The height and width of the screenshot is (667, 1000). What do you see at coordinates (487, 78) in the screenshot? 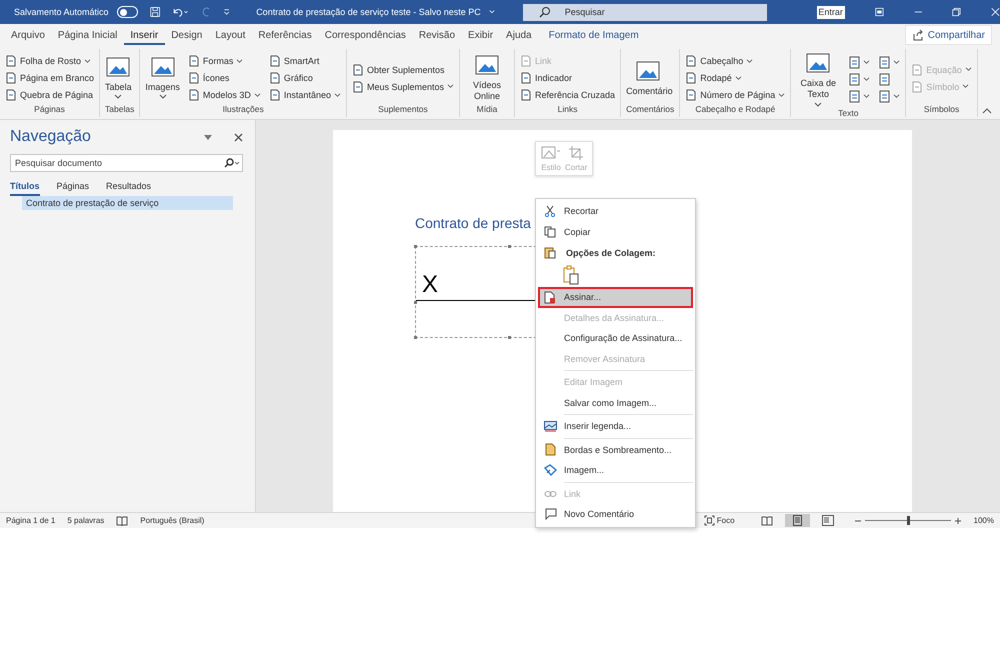
I see `ribbon-button: Vídeos Online` at bounding box center [487, 78].